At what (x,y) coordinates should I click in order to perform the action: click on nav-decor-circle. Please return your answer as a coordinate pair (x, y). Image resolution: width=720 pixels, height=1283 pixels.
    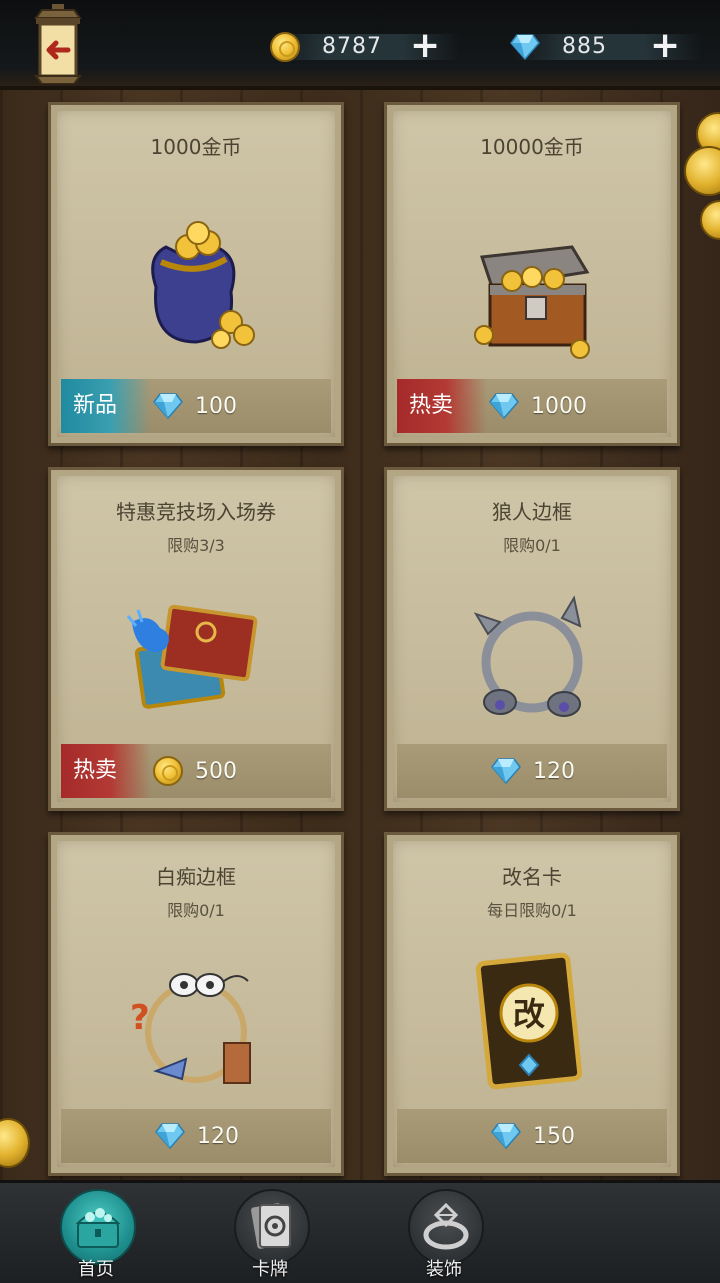
    Looking at the image, I should click on (446, 1227).